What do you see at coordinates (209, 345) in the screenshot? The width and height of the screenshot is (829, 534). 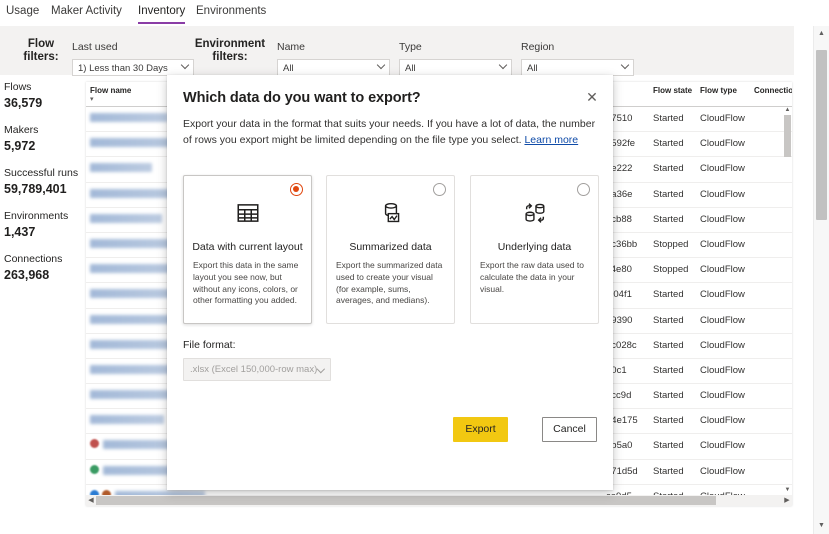 I see `file-format-label: File format:` at bounding box center [209, 345].